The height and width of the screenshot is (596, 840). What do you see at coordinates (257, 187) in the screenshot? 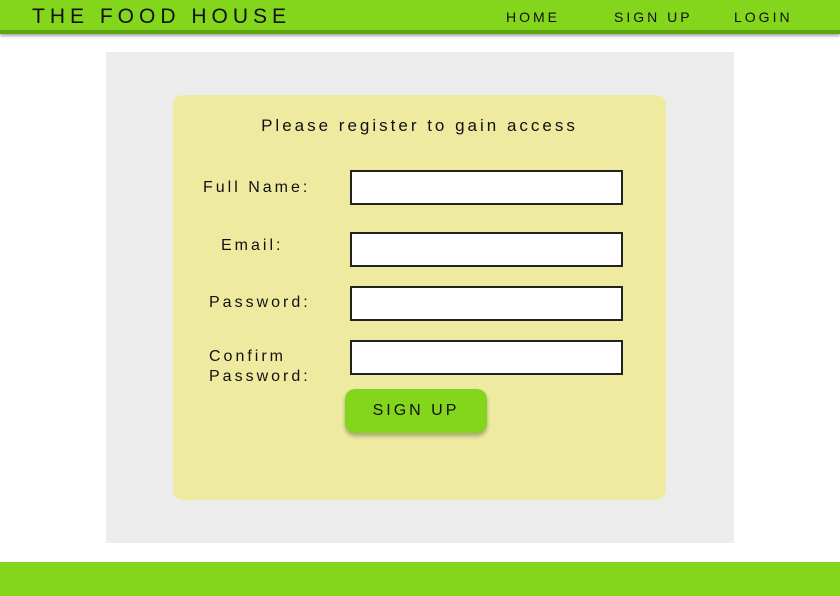
I see `full-name-label: Full Name:` at bounding box center [257, 187].